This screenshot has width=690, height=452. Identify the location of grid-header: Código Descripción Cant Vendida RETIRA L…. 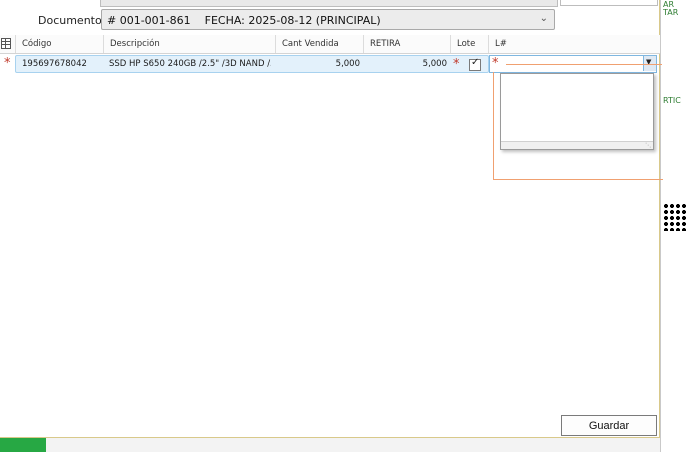
(330, 44).